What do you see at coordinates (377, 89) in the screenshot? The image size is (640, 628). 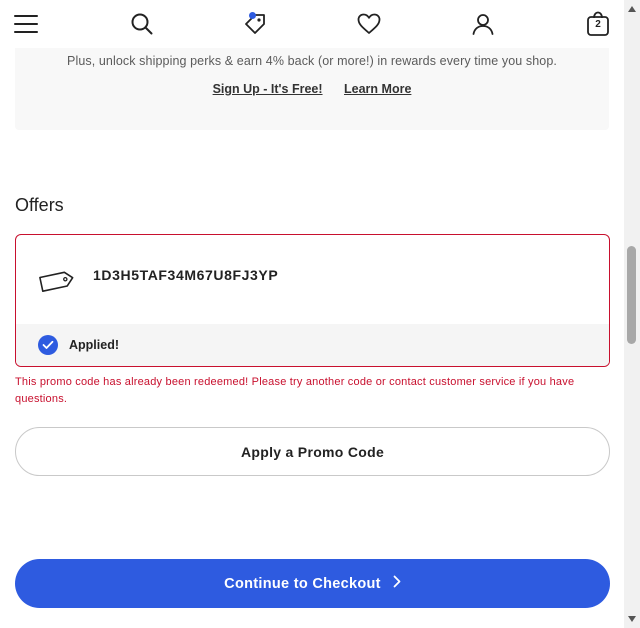 I see `learn-more-link: Learn More` at bounding box center [377, 89].